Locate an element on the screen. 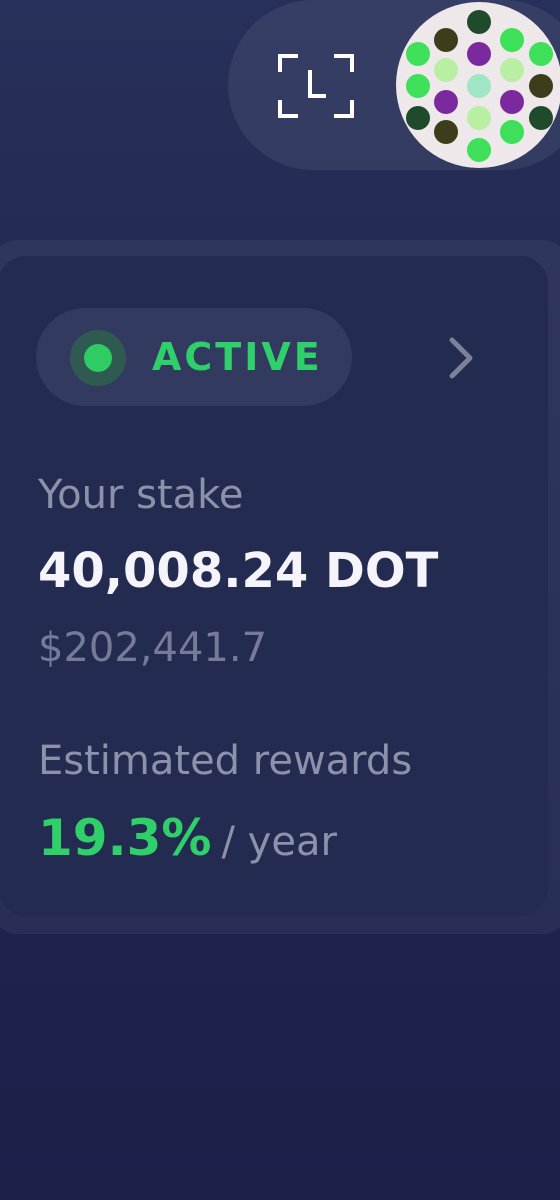 The width and height of the screenshot is (560, 1200). rewards-row: 19.3% / year is located at coordinates (187, 844).